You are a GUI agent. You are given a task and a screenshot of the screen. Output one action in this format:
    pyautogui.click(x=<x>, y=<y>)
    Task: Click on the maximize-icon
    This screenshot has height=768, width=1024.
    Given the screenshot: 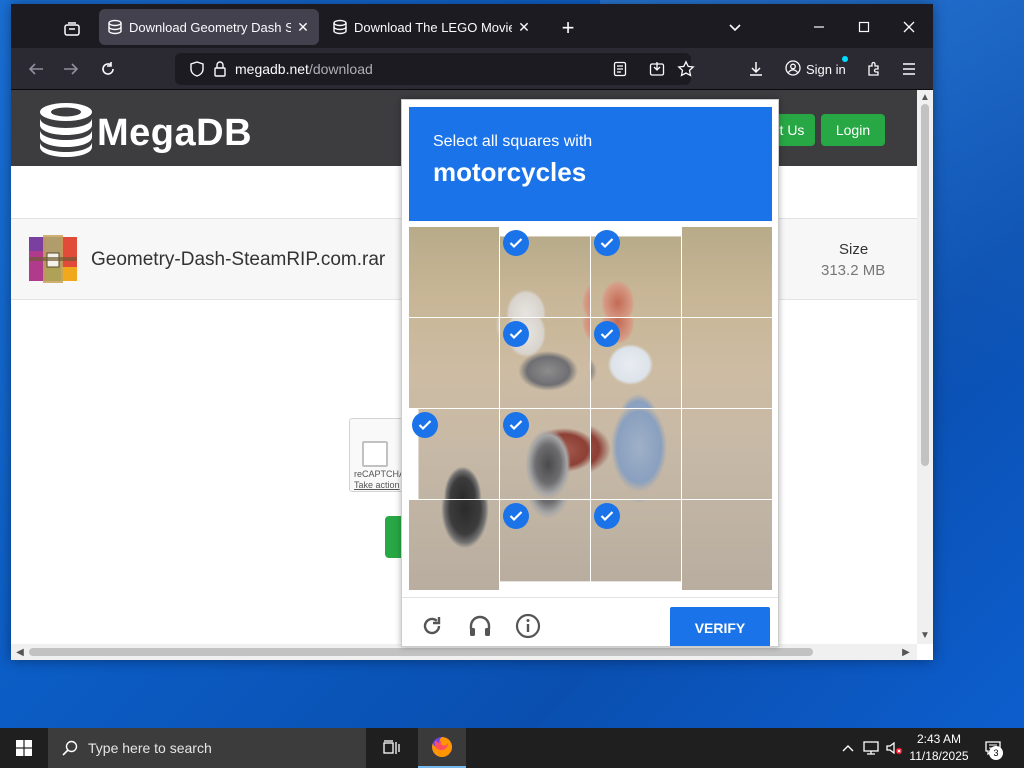 What is the action you would take?
    pyautogui.click(x=864, y=27)
    